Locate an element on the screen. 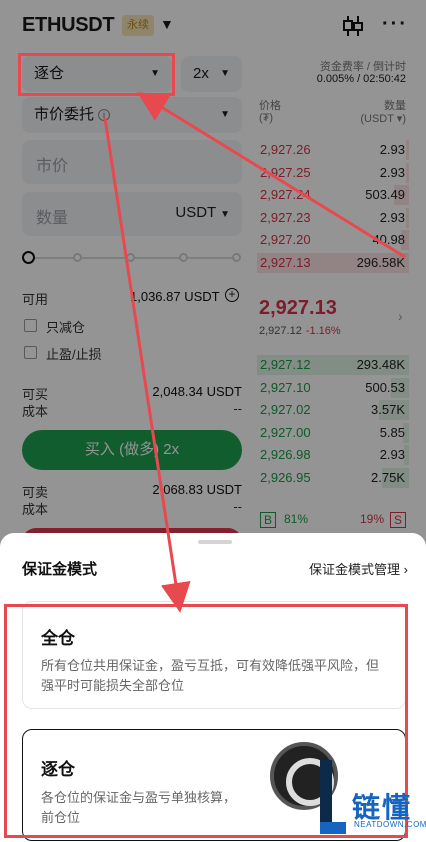  sheet-title: 保证金模式 is located at coordinates (60, 569).